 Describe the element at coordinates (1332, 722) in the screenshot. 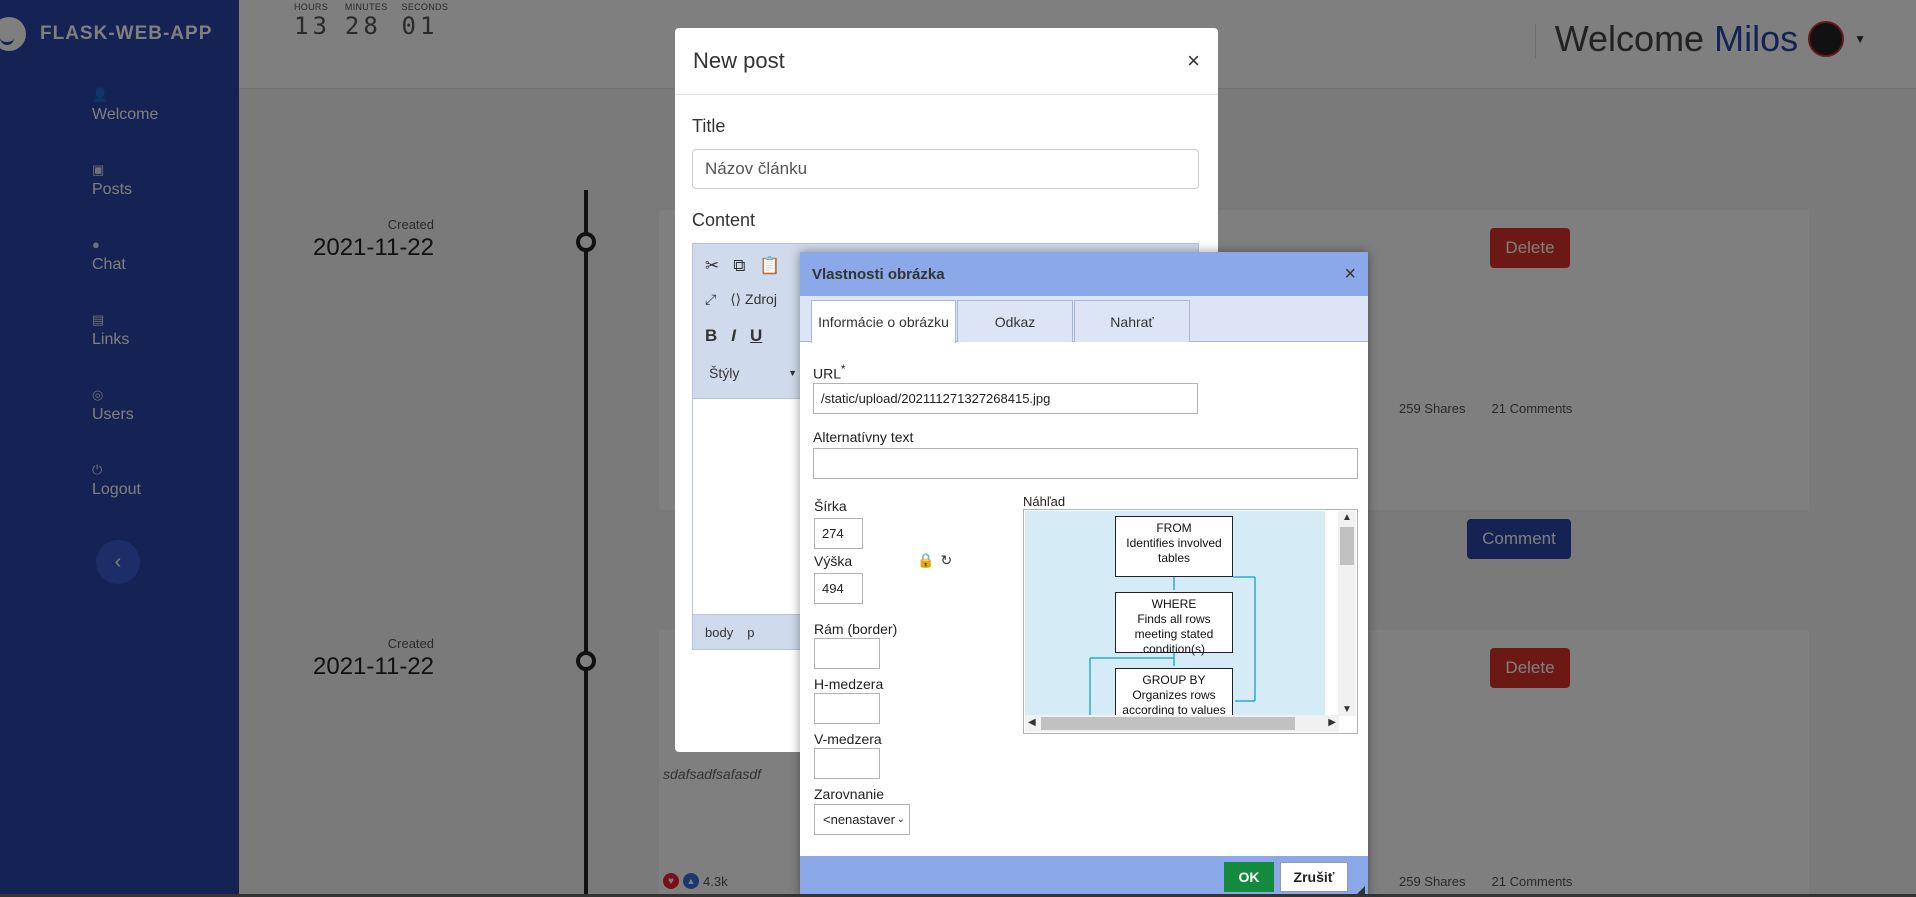

I see `scroll-right-icon: ▶` at that location.